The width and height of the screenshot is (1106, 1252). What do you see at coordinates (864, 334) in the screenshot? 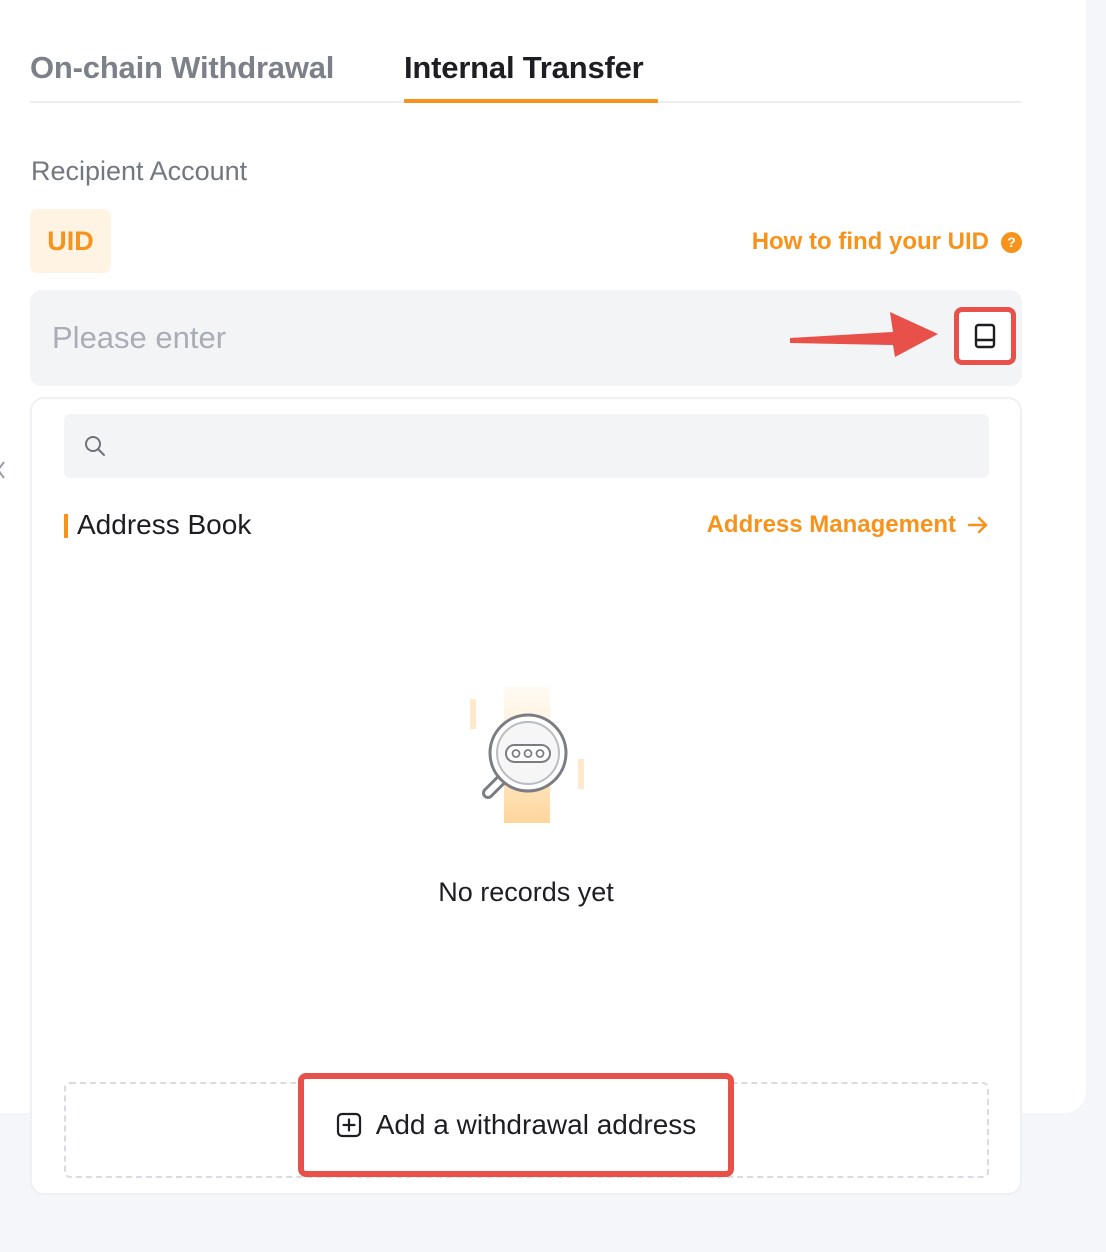
I see `annotation-arrow-icon` at bounding box center [864, 334].